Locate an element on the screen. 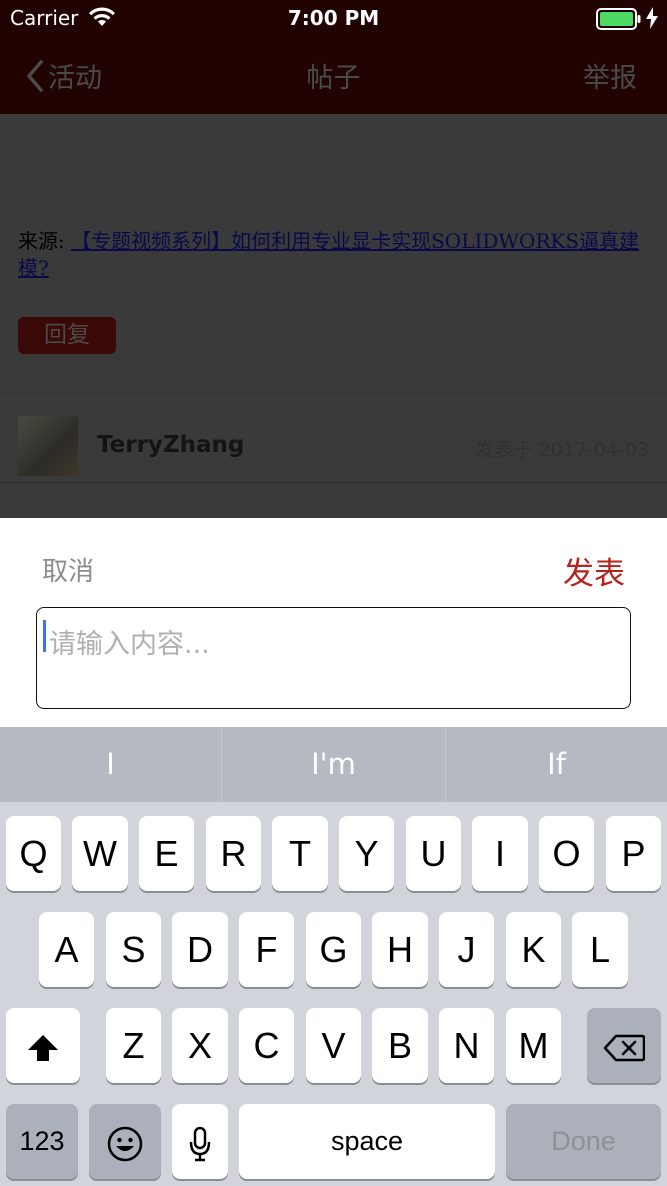 This screenshot has width=667, height=1186. report-button: 举报 is located at coordinates (610, 75).